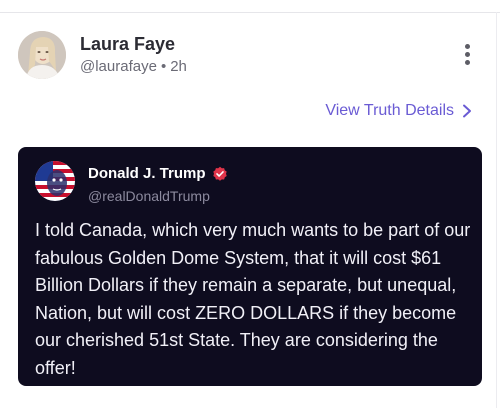 The image size is (500, 408). I want to click on quoted-author-name-row: Donald J. Trump, so click(158, 173).